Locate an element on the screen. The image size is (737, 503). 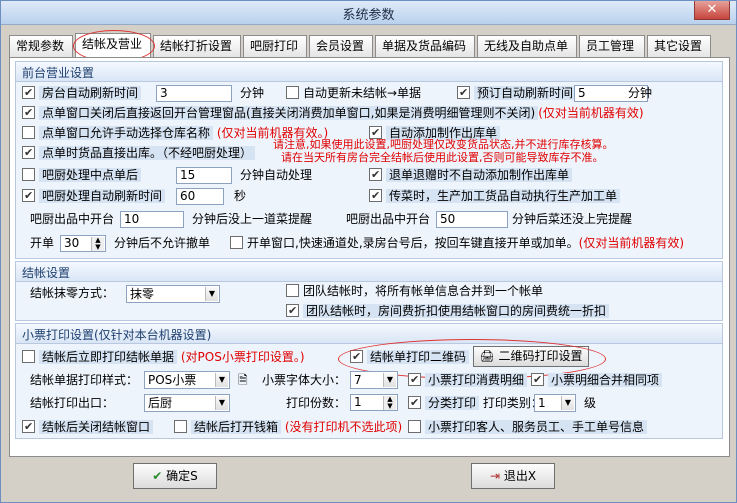
label: 小票明细合并相同项 is located at coordinates (605, 380).